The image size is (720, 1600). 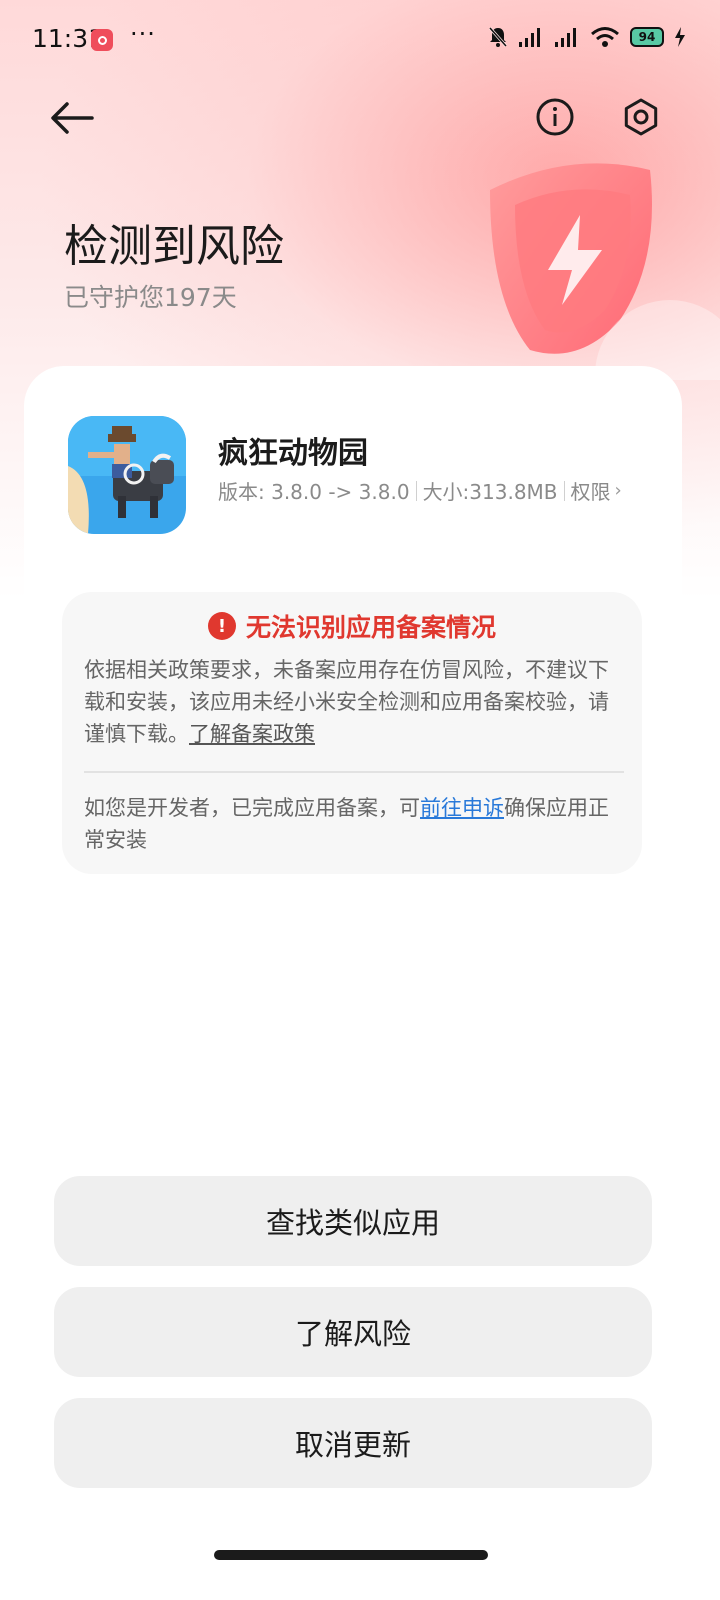 I want to click on back-arrow-icon, so click(x=72, y=118).